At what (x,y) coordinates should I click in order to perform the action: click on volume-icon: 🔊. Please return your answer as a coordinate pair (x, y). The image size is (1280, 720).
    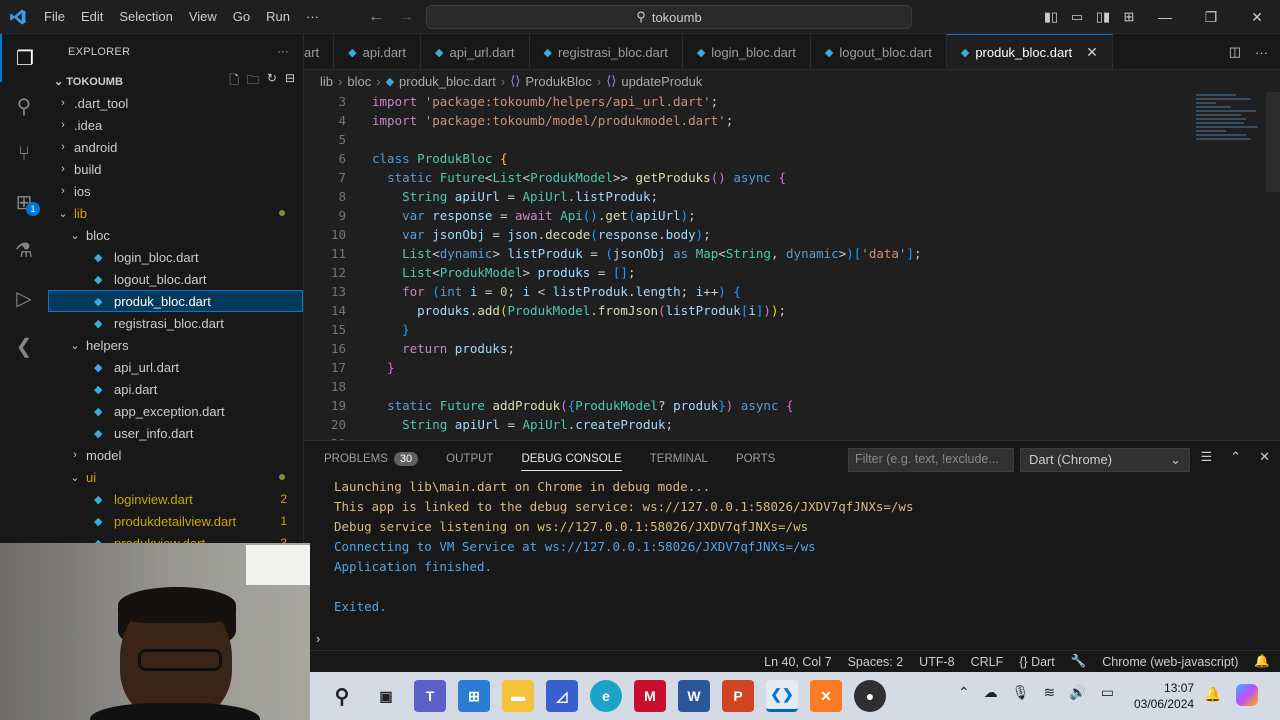
    Looking at the image, I should click on (1077, 692).